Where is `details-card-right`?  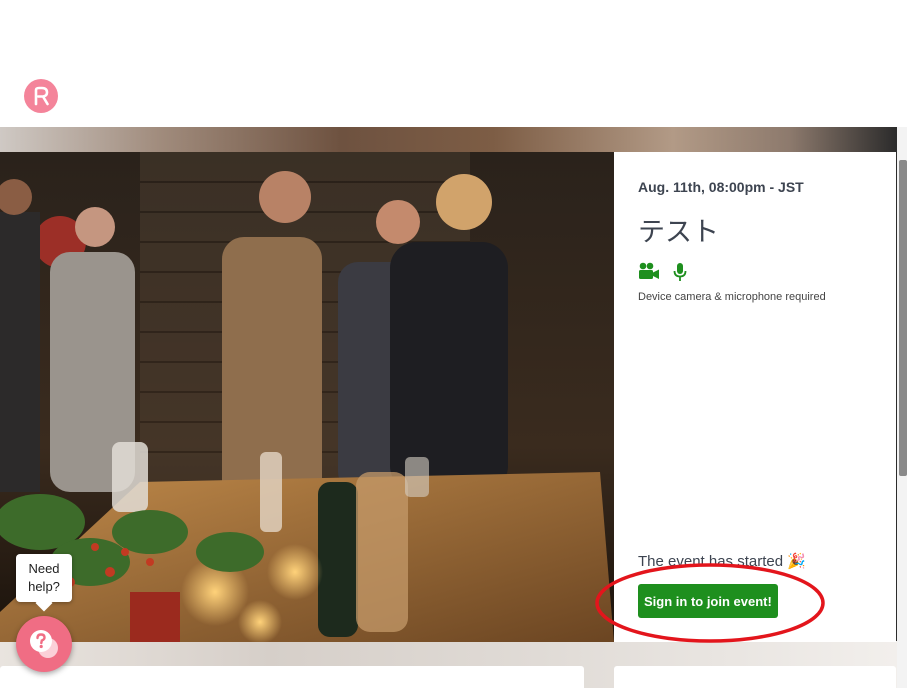 details-card-right is located at coordinates (755, 677).